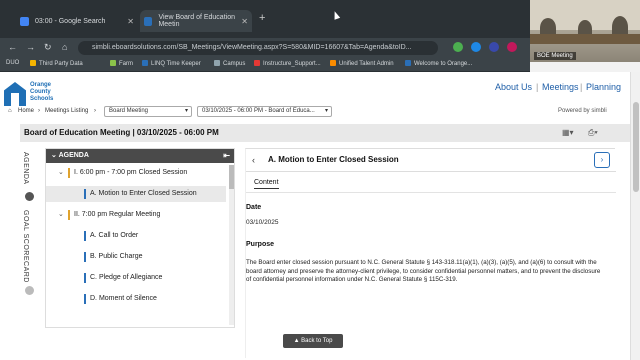 The height and width of the screenshot is (360, 640). What do you see at coordinates (129, 111) in the screenshot?
I see `select-value: Board Meeting` at bounding box center [129, 111].